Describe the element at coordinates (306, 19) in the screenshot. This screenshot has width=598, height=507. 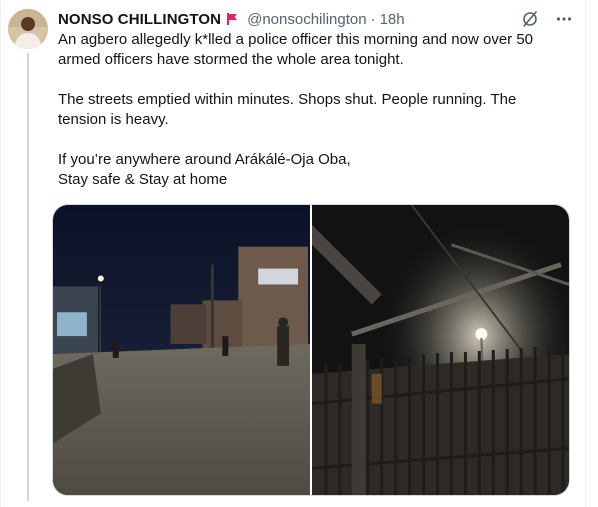
I see `author-handle: @nonsochilington` at that location.